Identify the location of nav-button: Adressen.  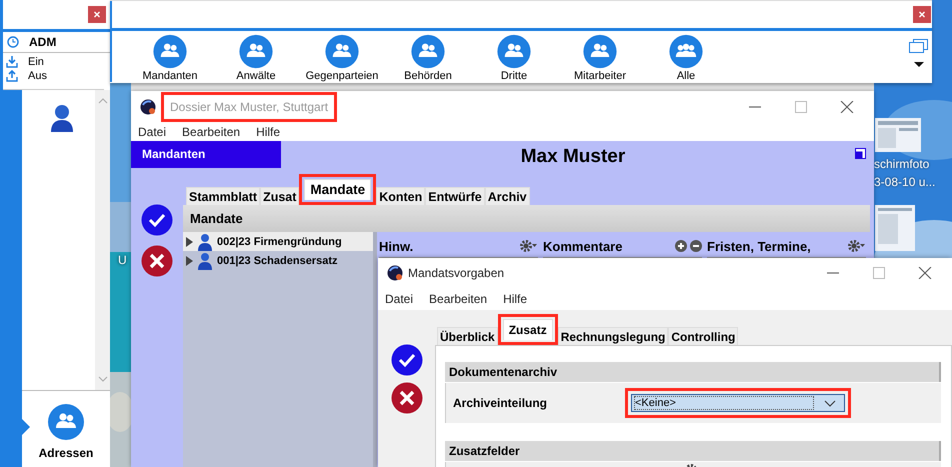
(66, 431).